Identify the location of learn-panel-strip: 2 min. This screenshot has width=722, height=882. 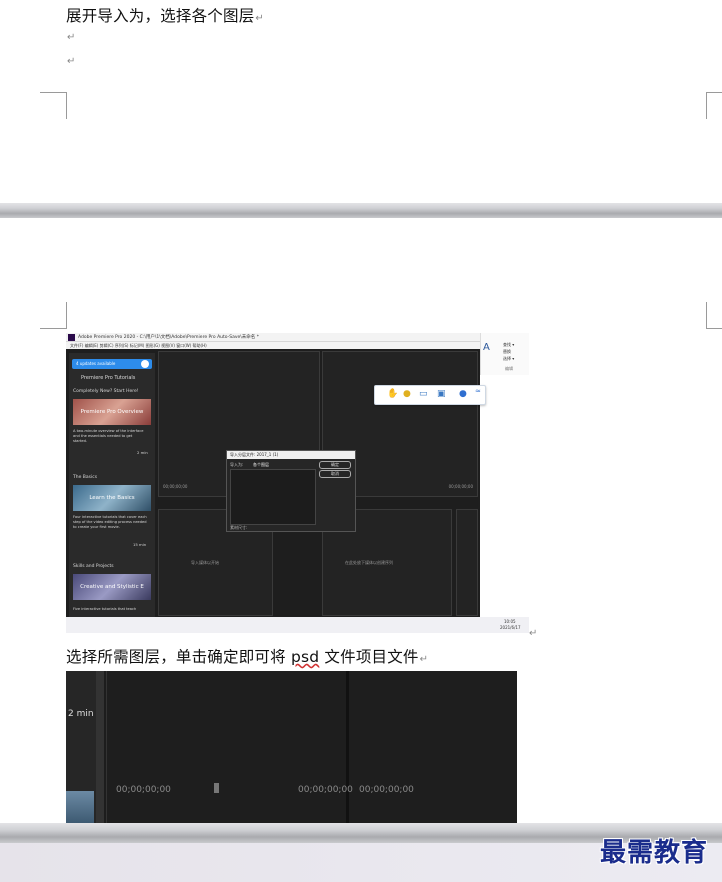
(81, 747).